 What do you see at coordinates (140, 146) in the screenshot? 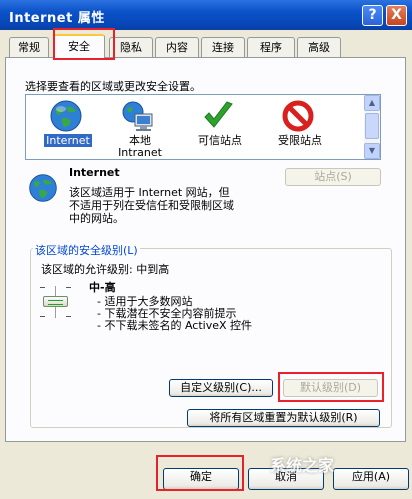
I see `zone-local-intranet-label: 本地 Intranet` at bounding box center [140, 146].